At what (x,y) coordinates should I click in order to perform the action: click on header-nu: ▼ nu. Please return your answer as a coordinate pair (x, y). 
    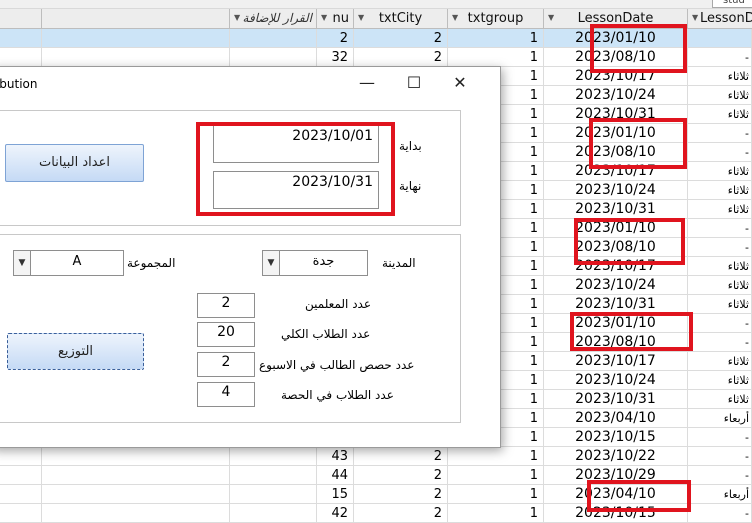
    Looking at the image, I should click on (335, 19).